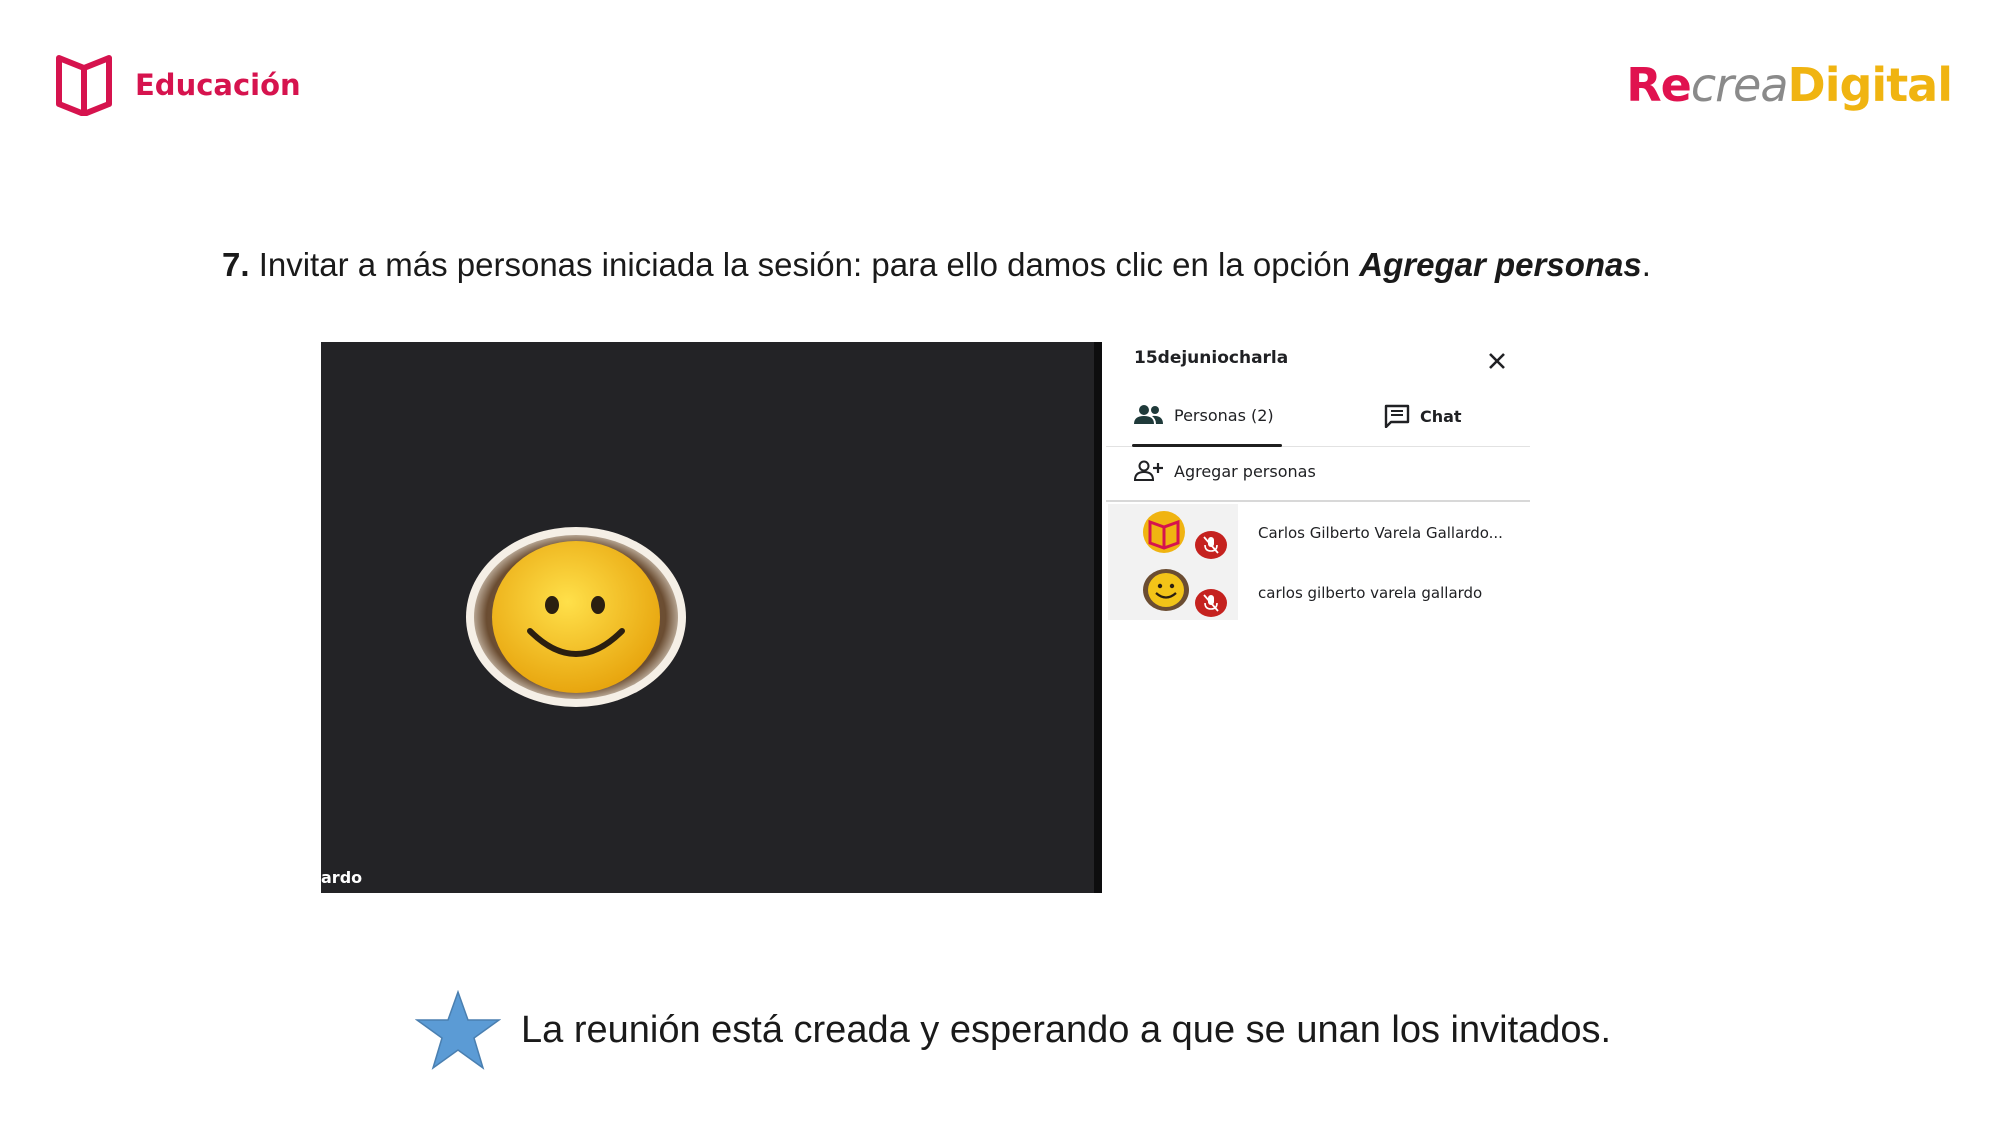  I want to click on step-number: 7., so click(236, 264).